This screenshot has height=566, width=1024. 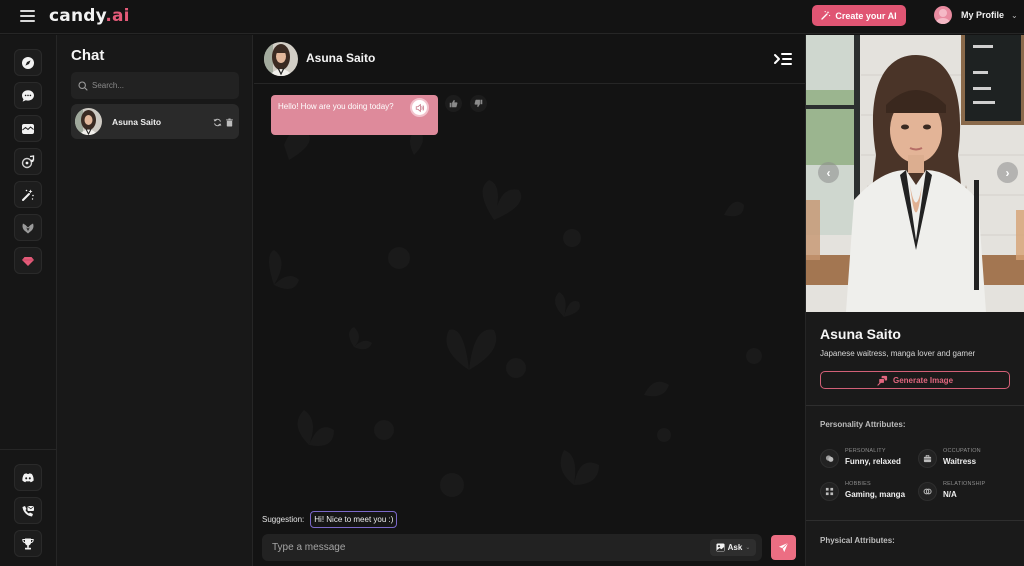 What do you see at coordinates (162, 85) in the screenshot?
I see `search-input` at bounding box center [162, 85].